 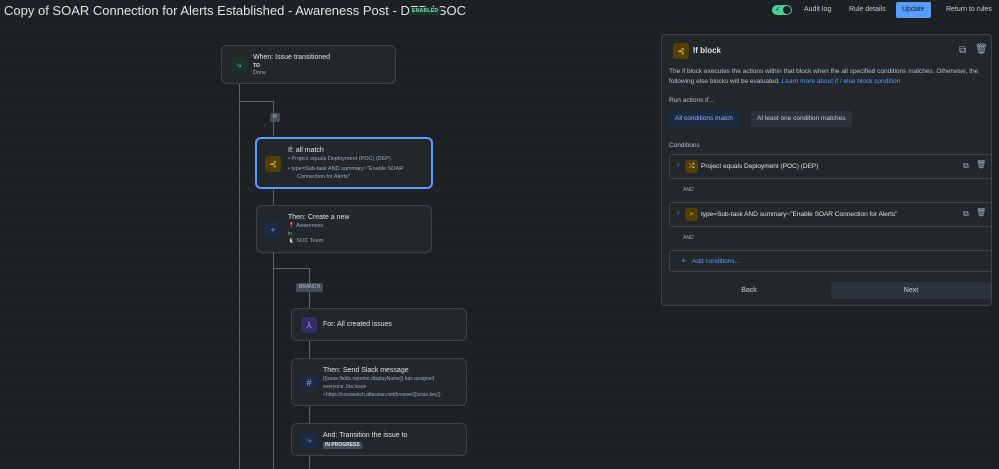 I want to click on if-branch-connector, so click(x=256, y=101).